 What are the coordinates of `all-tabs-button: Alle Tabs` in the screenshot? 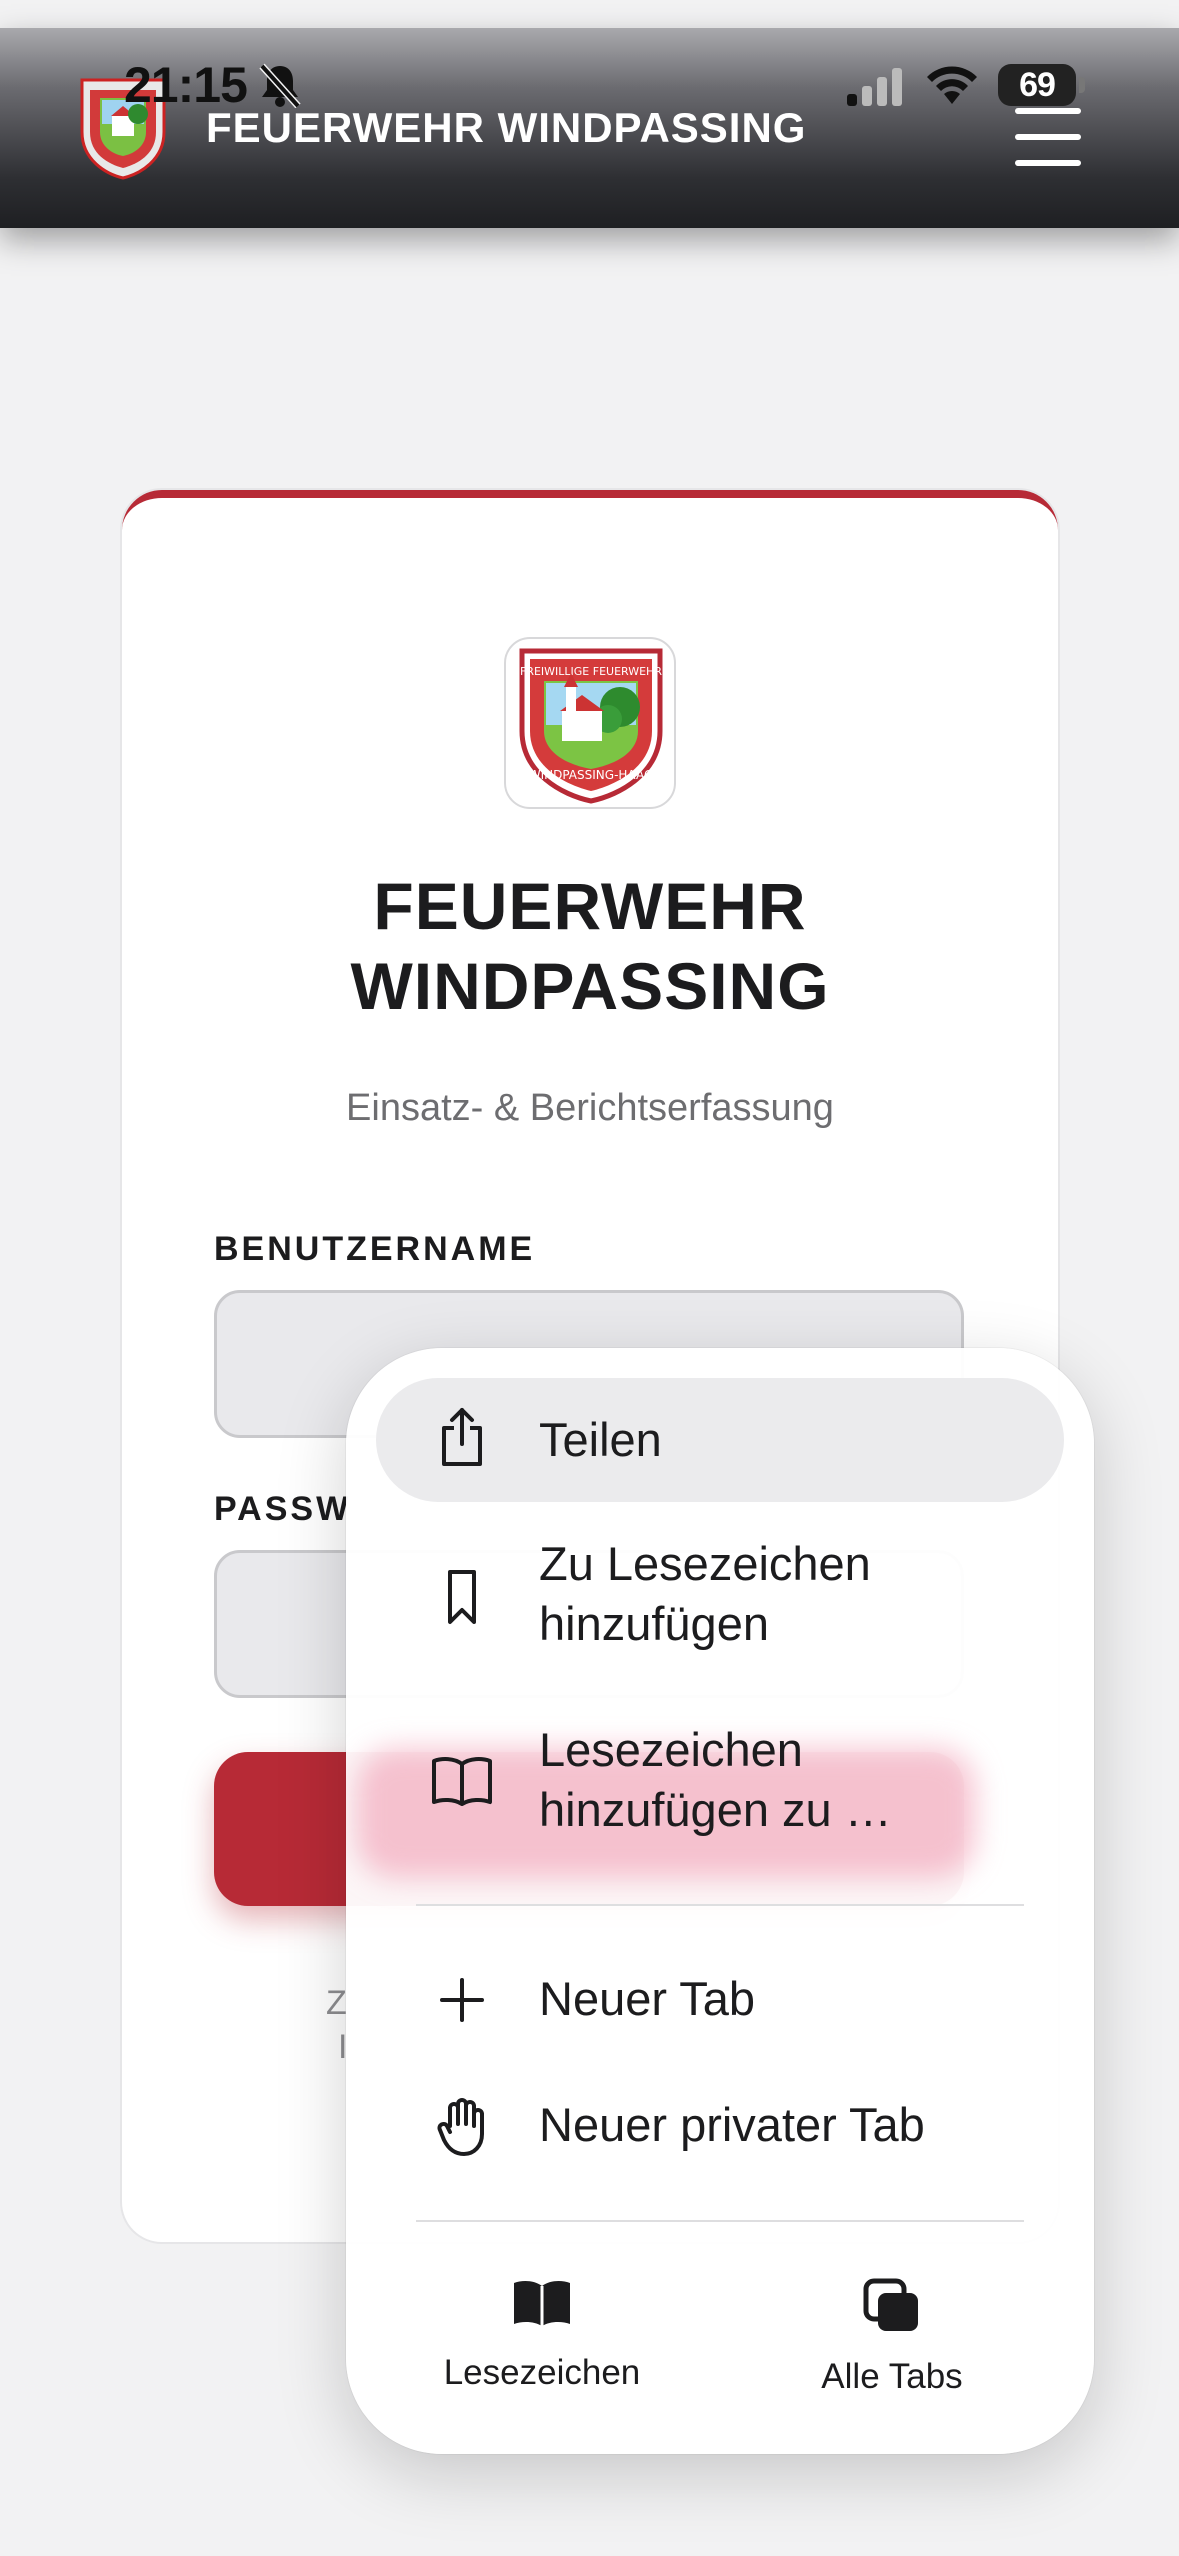 It's located at (892, 2337).